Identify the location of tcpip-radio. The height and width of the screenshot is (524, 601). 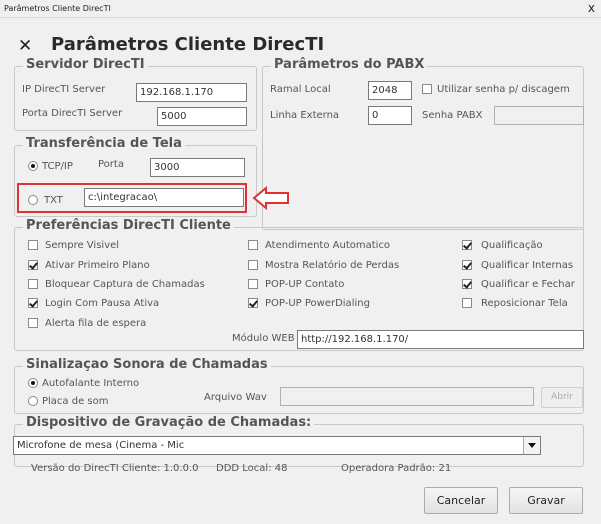
(33, 166).